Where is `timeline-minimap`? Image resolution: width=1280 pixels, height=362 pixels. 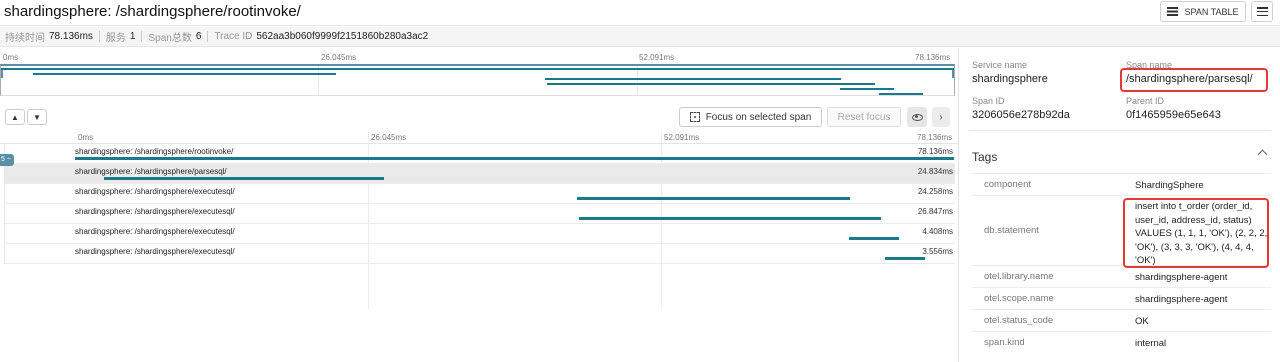
timeline-minimap is located at coordinates (477, 80).